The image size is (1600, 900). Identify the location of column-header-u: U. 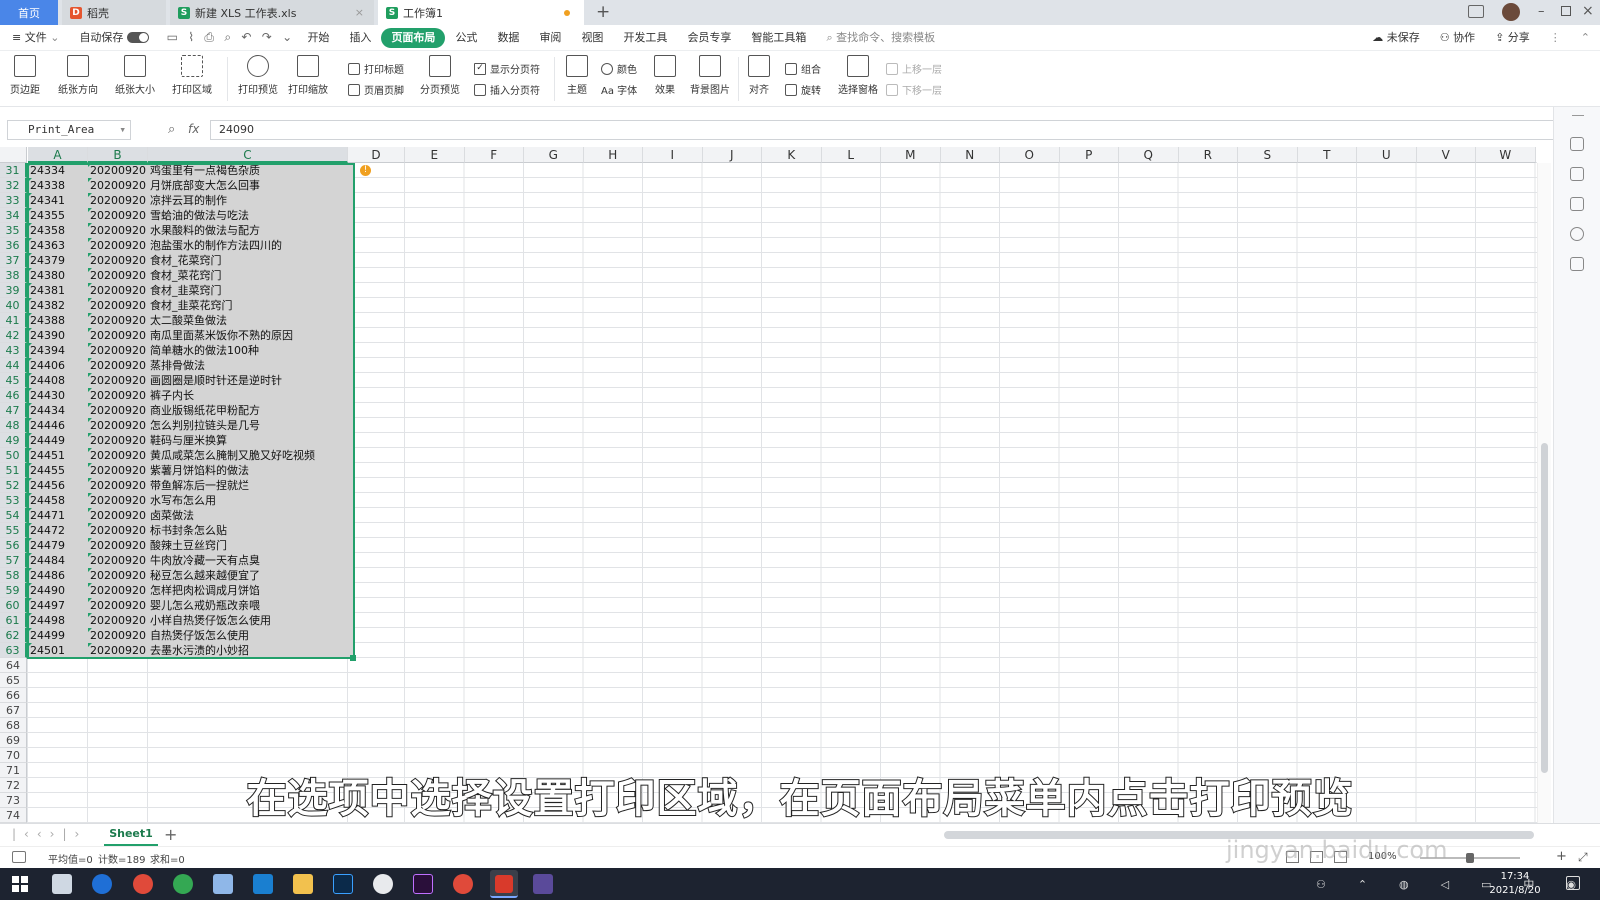
(1387, 155).